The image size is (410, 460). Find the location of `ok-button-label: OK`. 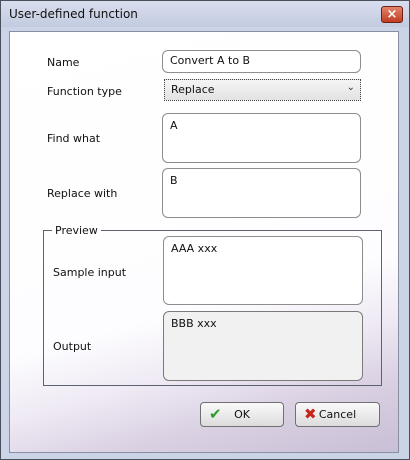

ok-button-label: OK is located at coordinates (242, 414).